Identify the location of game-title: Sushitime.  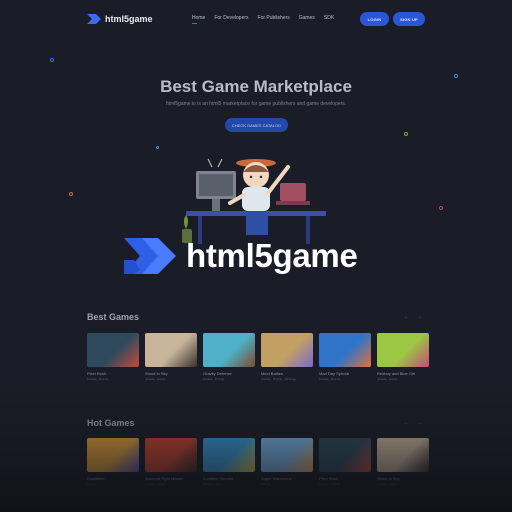
(96, 478).